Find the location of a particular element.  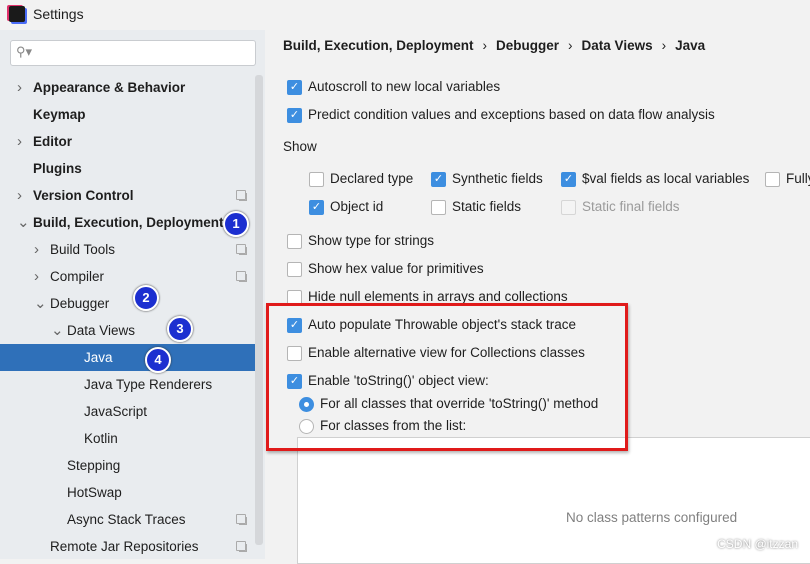

hex-label: Show hex value for primitives is located at coordinates (396, 268).